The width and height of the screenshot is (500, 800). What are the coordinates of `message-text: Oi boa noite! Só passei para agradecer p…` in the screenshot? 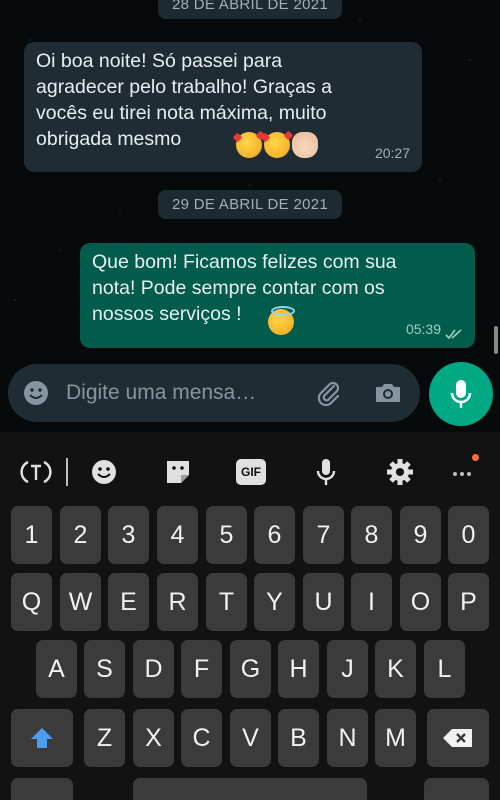 It's located at (184, 100).